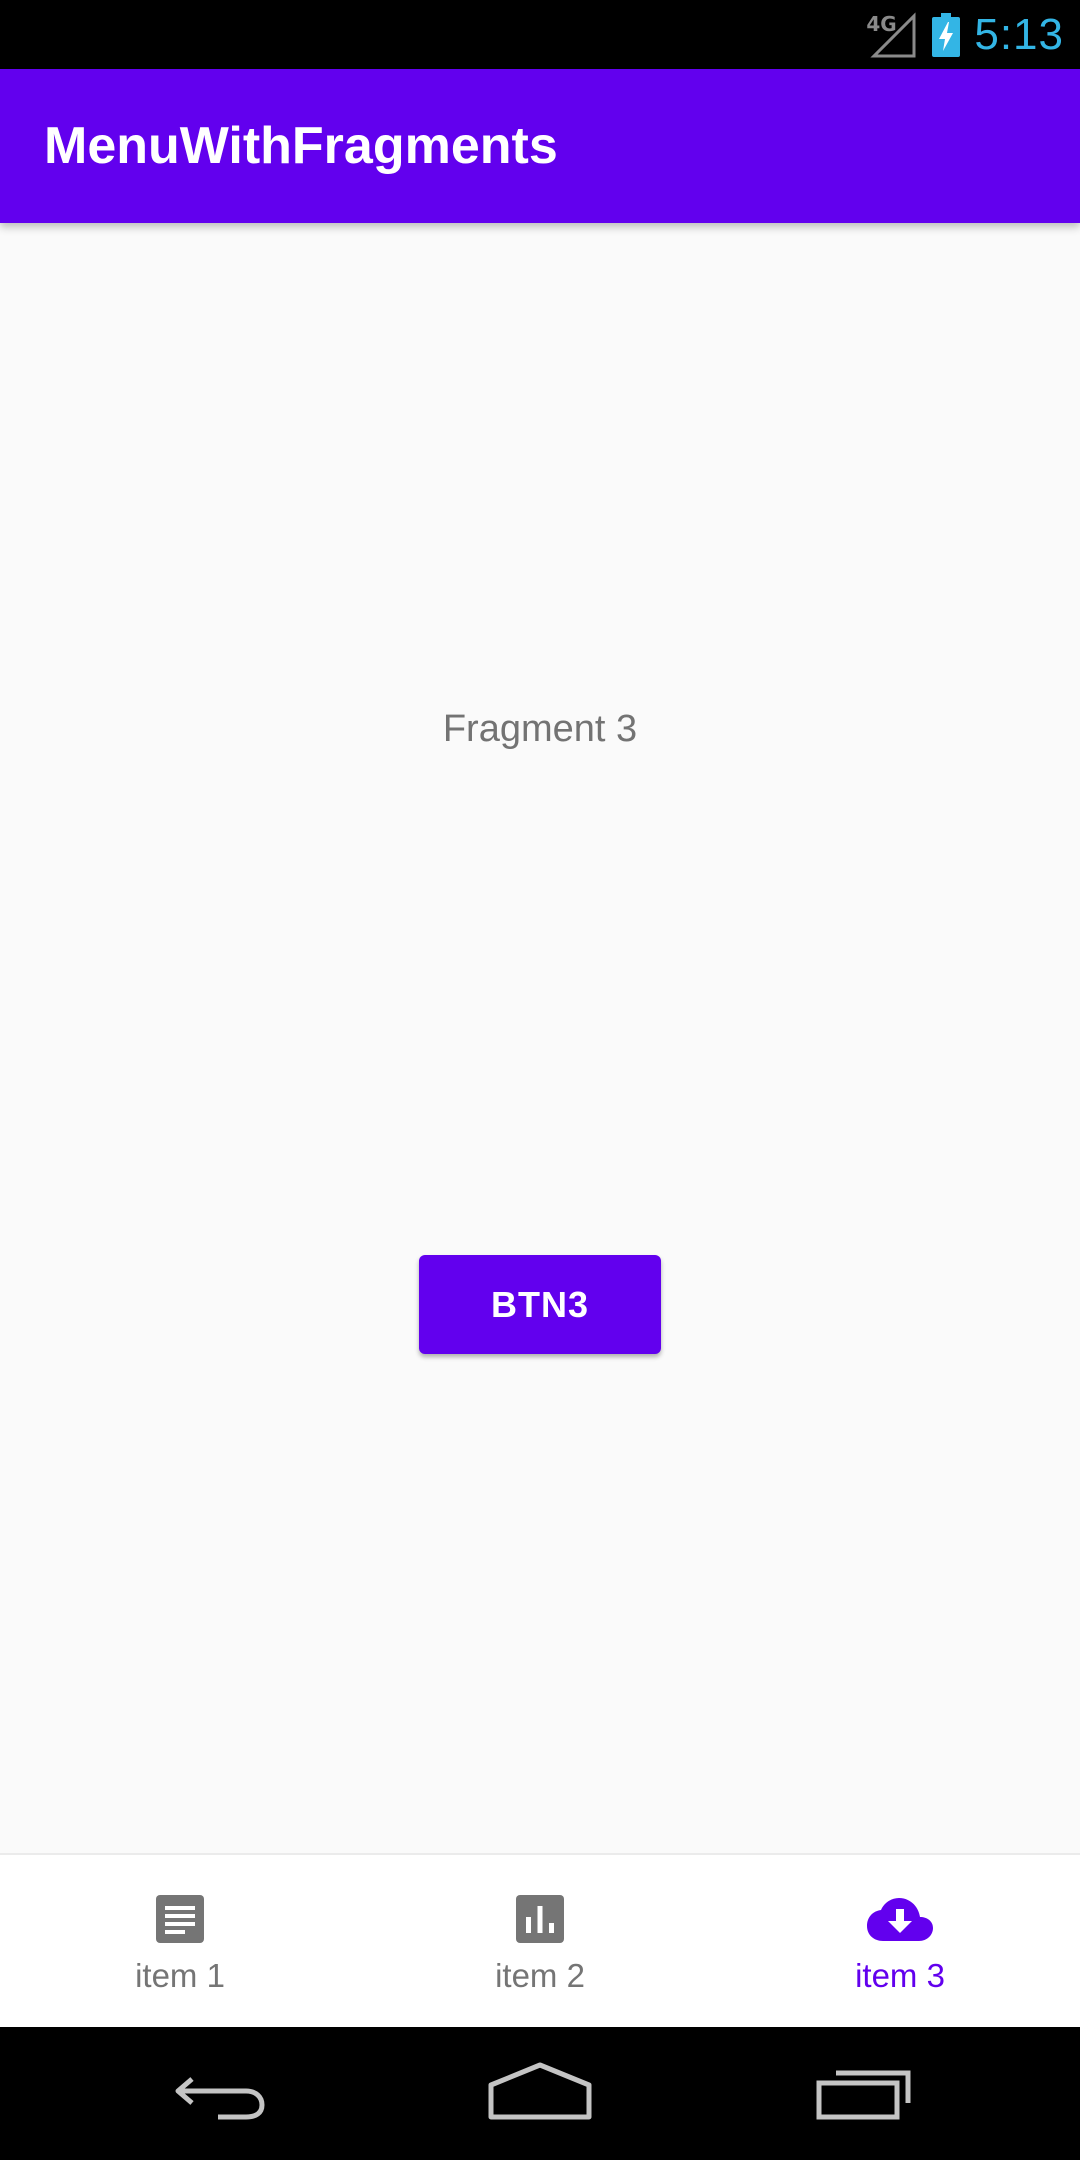 This screenshot has width=1080, height=2160. I want to click on bar-chart-icon, so click(540, 1919).